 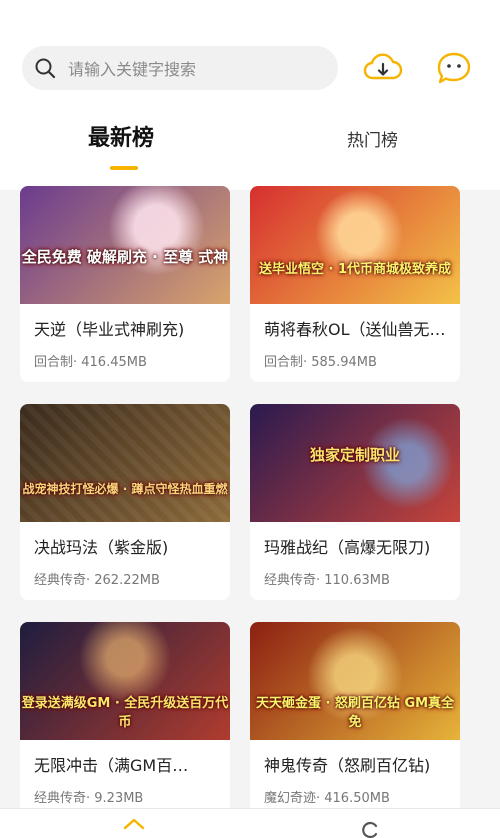 I want to click on game-meta: 回合制· 585.94MB, so click(x=320, y=362).